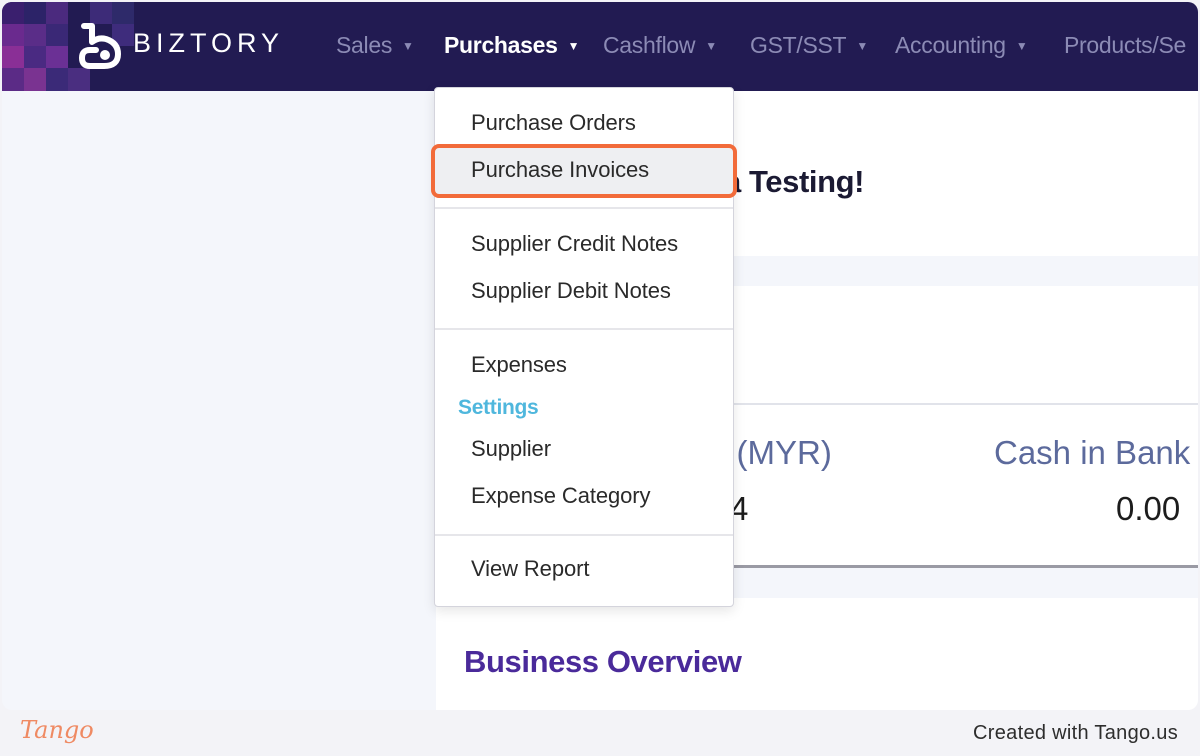  Describe the element at coordinates (571, 291) in the screenshot. I see `menu-item-supplier-debit-notes: Supplier Debit Notes` at that location.